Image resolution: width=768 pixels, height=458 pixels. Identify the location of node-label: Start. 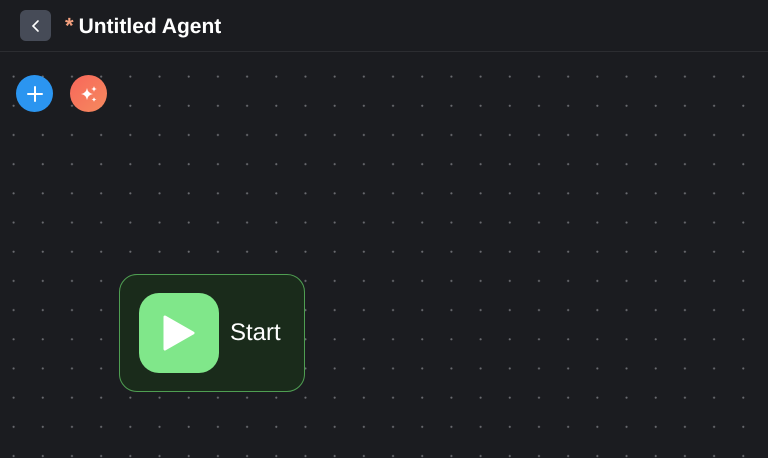
(255, 333).